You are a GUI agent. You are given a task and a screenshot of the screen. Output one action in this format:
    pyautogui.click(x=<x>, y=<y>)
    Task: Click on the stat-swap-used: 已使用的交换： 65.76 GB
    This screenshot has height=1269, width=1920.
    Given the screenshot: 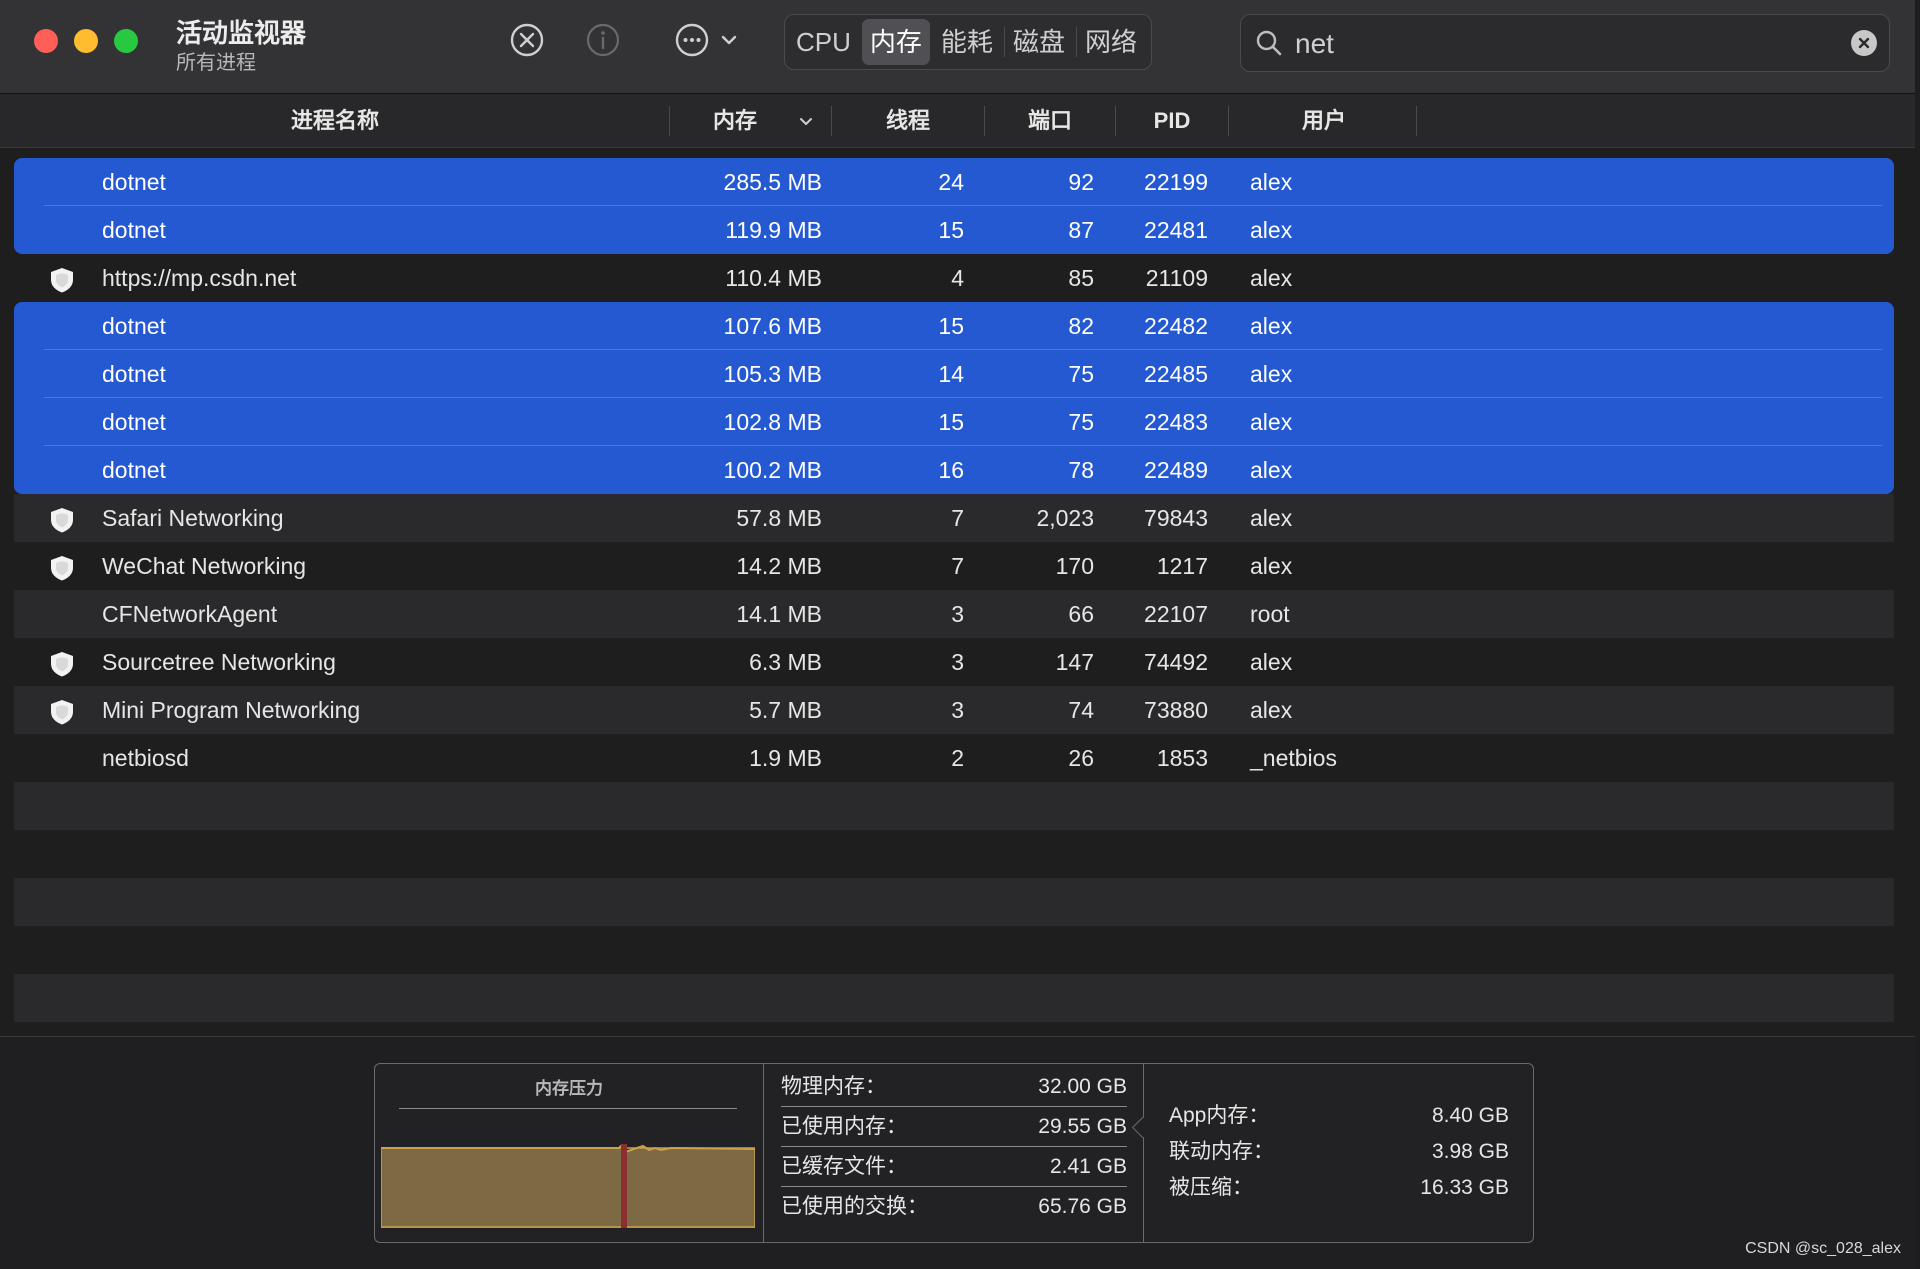 What is the action you would take?
    pyautogui.click(x=954, y=1207)
    